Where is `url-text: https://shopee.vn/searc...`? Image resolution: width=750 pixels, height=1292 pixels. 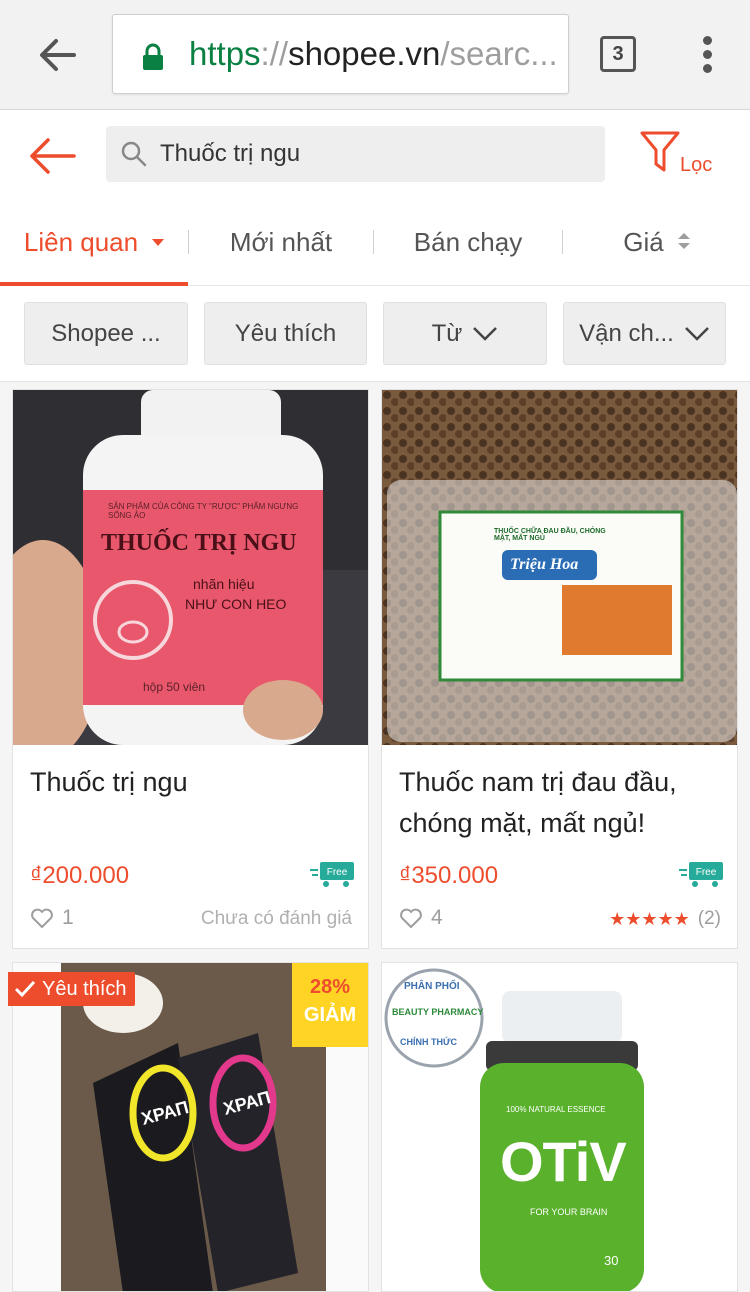 url-text: https://shopee.vn/searc... is located at coordinates (373, 53).